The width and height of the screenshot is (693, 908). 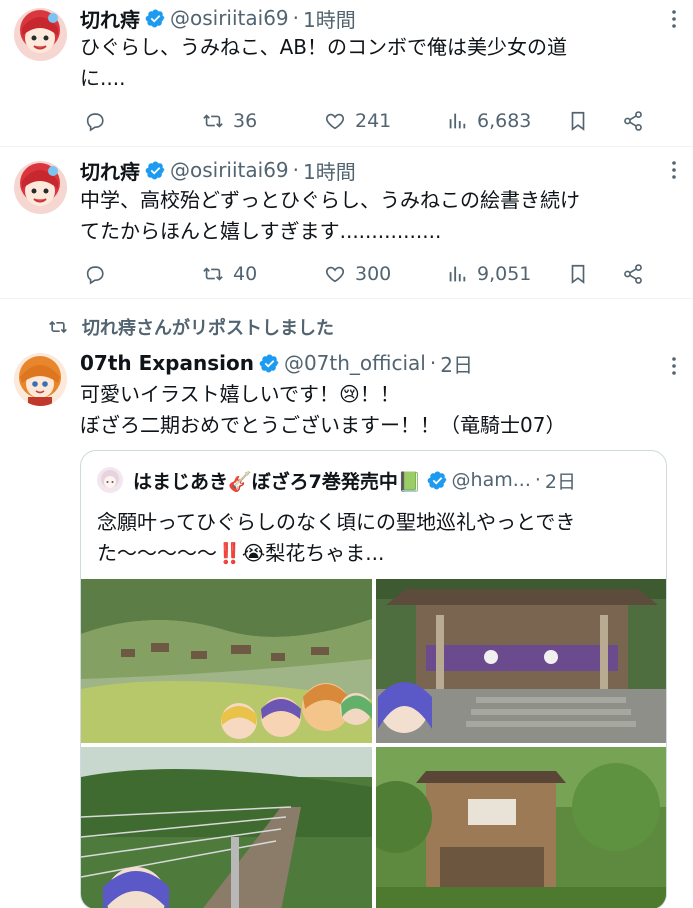 What do you see at coordinates (226, 661) in the screenshot?
I see `photo-village` at bounding box center [226, 661].